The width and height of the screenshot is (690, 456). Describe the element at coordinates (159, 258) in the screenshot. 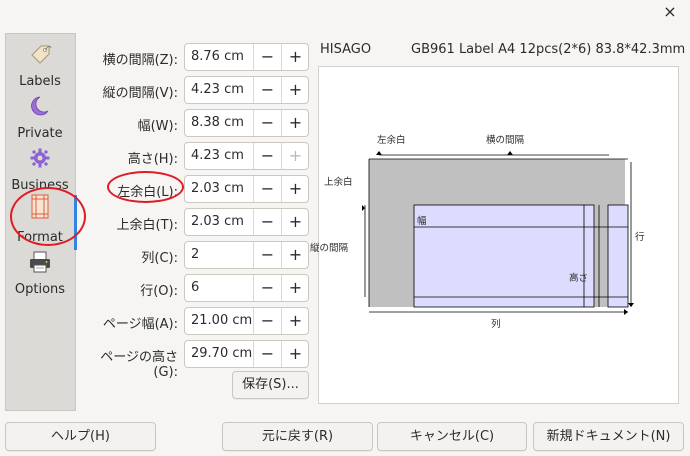

I see `field-label: 列(C):` at that location.